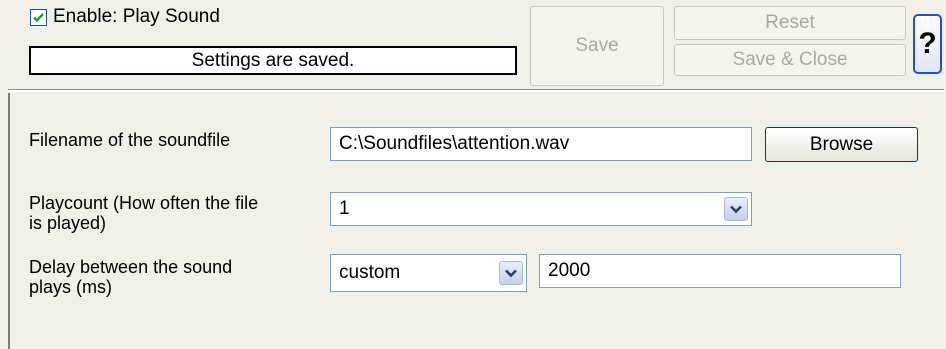  What do you see at coordinates (428, 273) in the screenshot?
I see `delay-mode-select: custom` at bounding box center [428, 273].